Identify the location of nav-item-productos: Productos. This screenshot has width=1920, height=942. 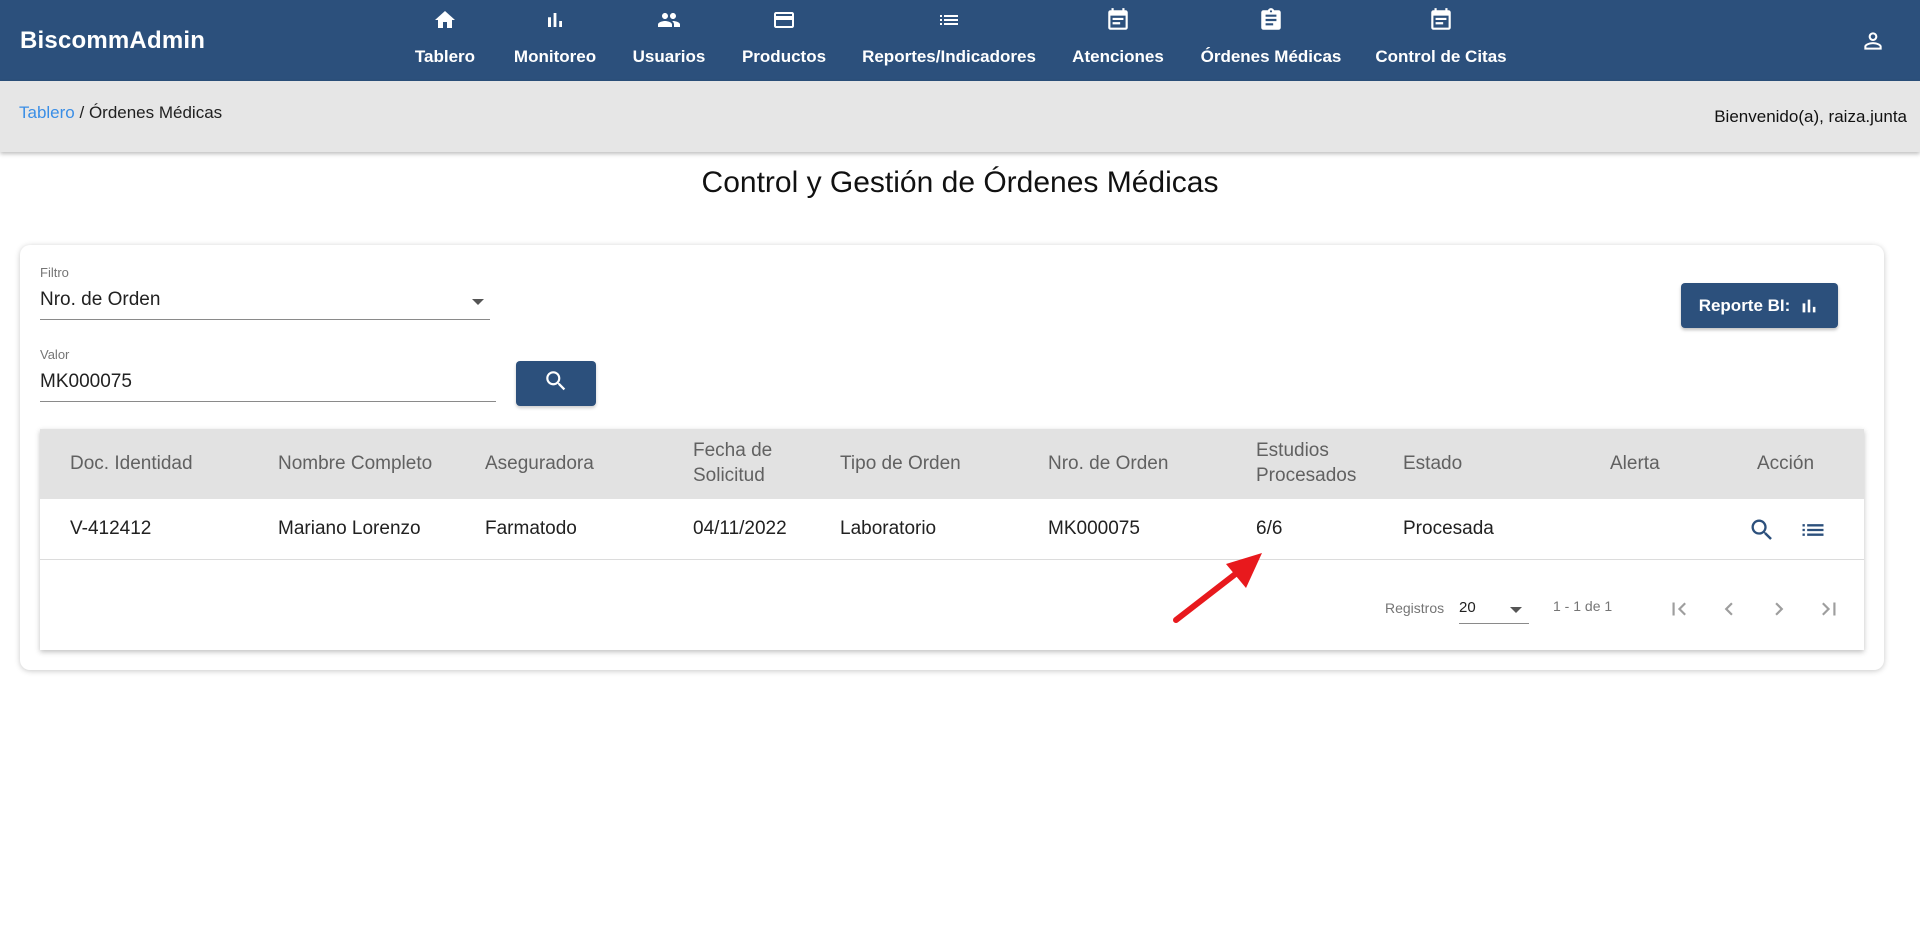
(784, 40).